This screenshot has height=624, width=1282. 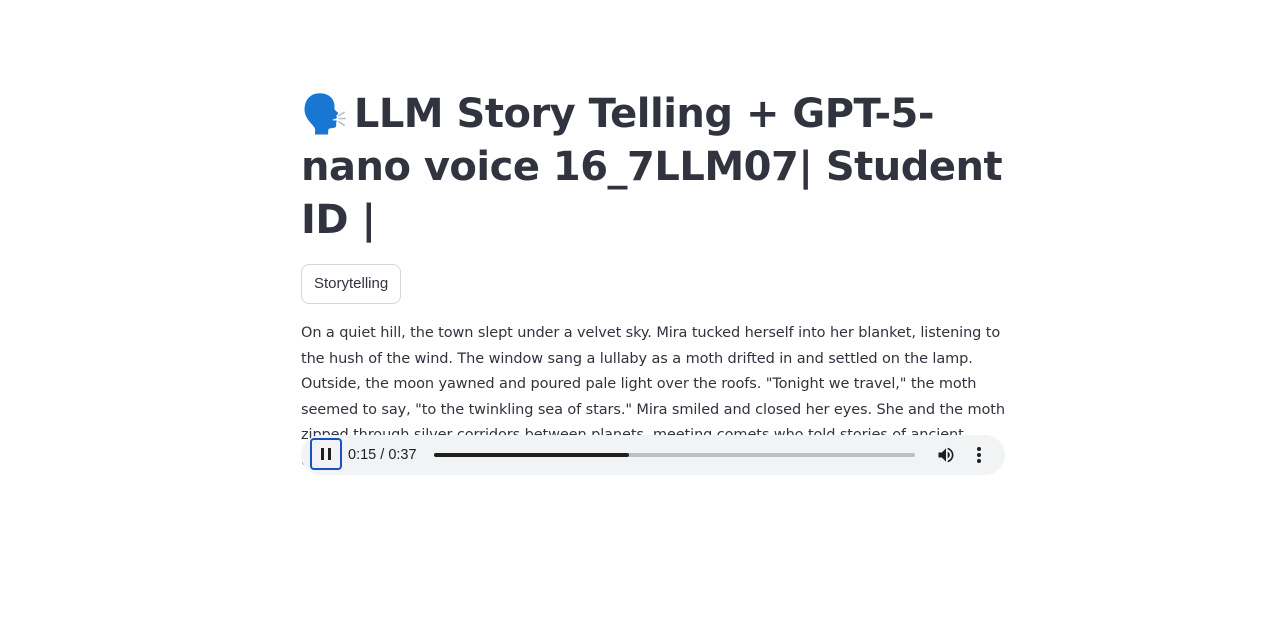 What do you see at coordinates (362, 455) in the screenshot?
I see `current-time: 0:15` at bounding box center [362, 455].